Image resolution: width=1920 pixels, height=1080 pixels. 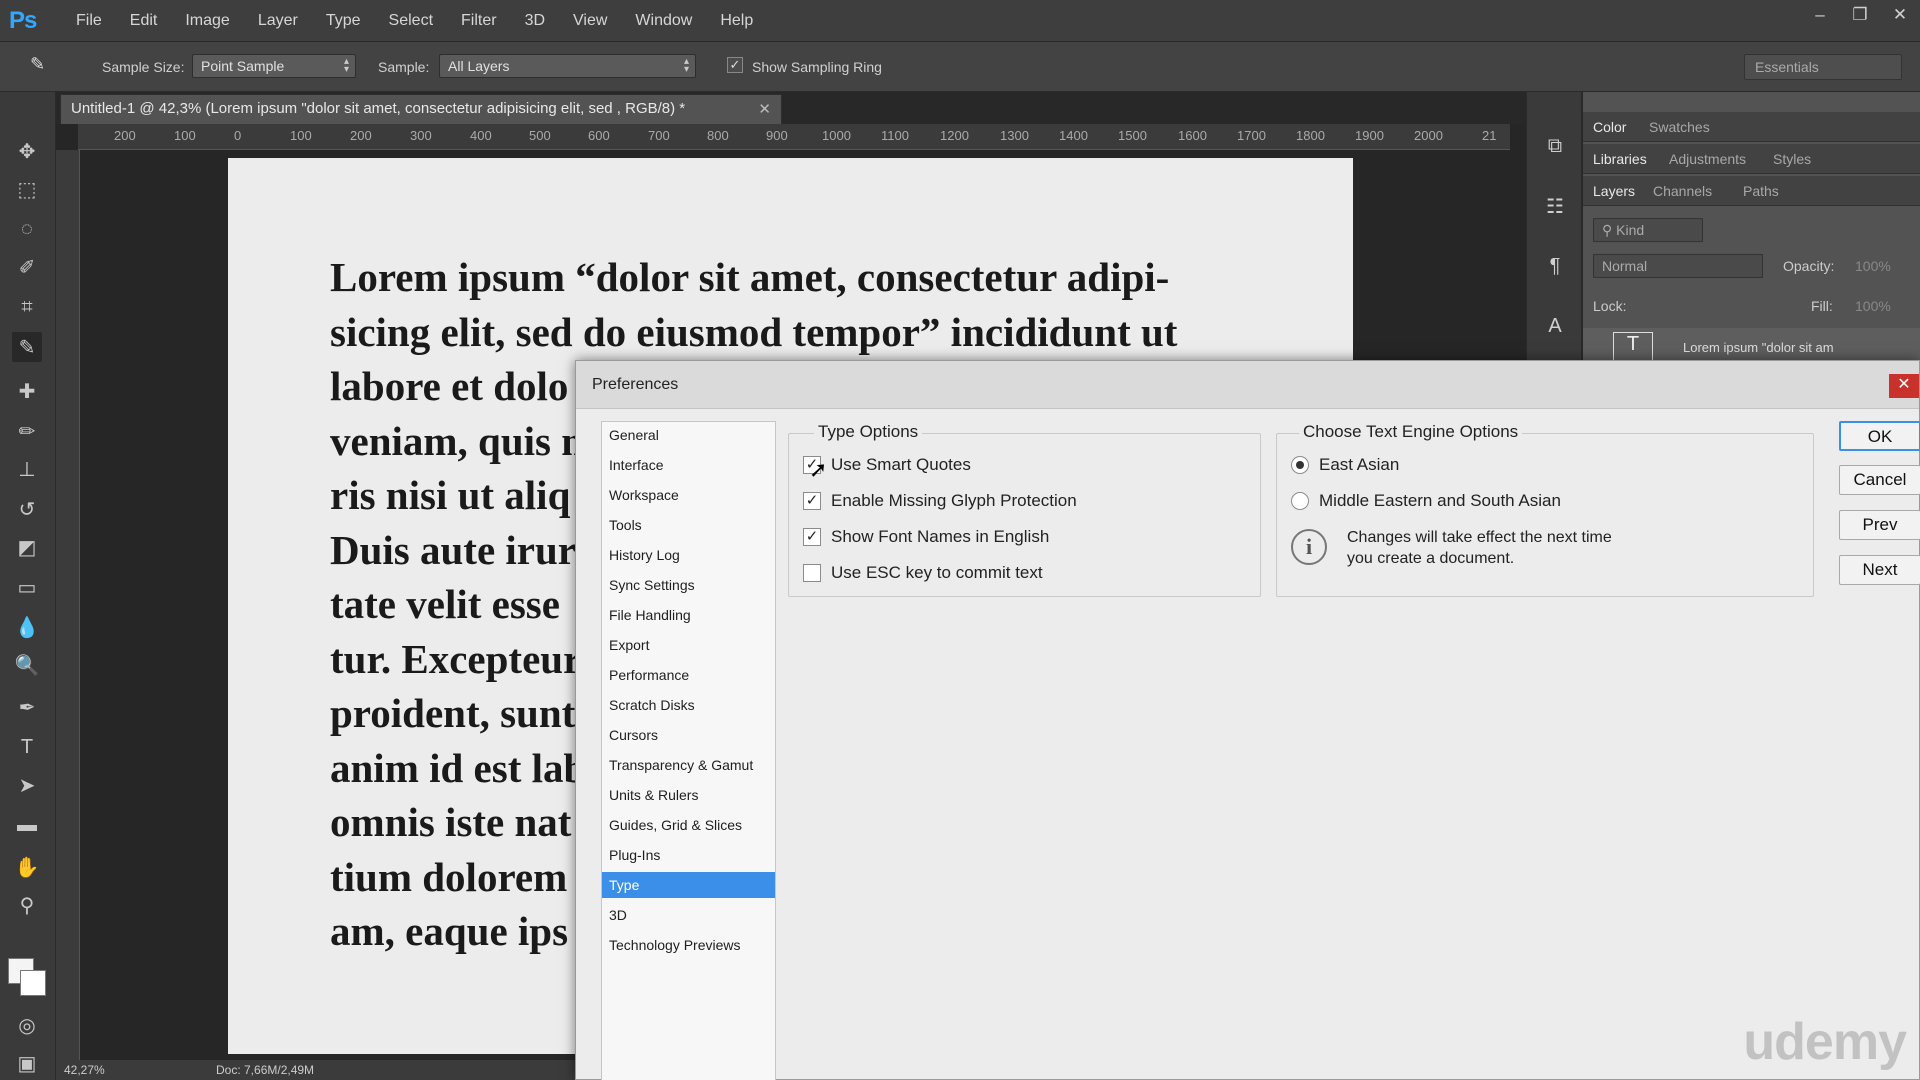 I want to click on lasso-tool-icon: ◌, so click(x=27, y=229).